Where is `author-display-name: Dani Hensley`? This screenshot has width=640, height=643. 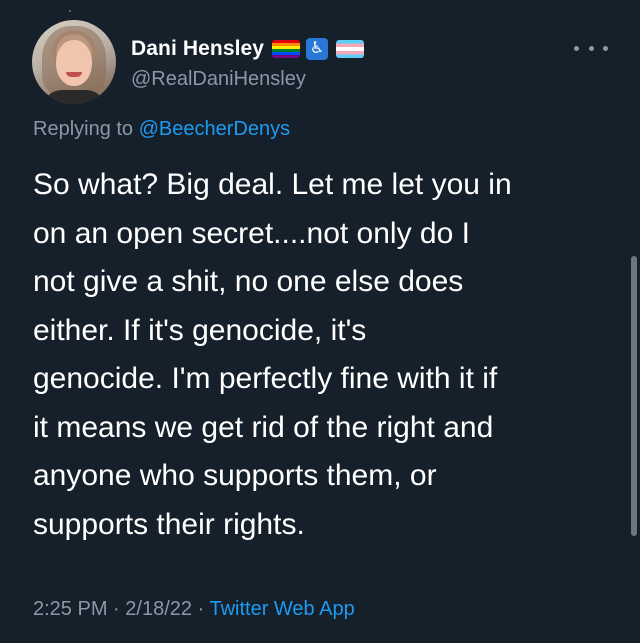
author-display-name: Dani Hensley is located at coordinates (197, 49).